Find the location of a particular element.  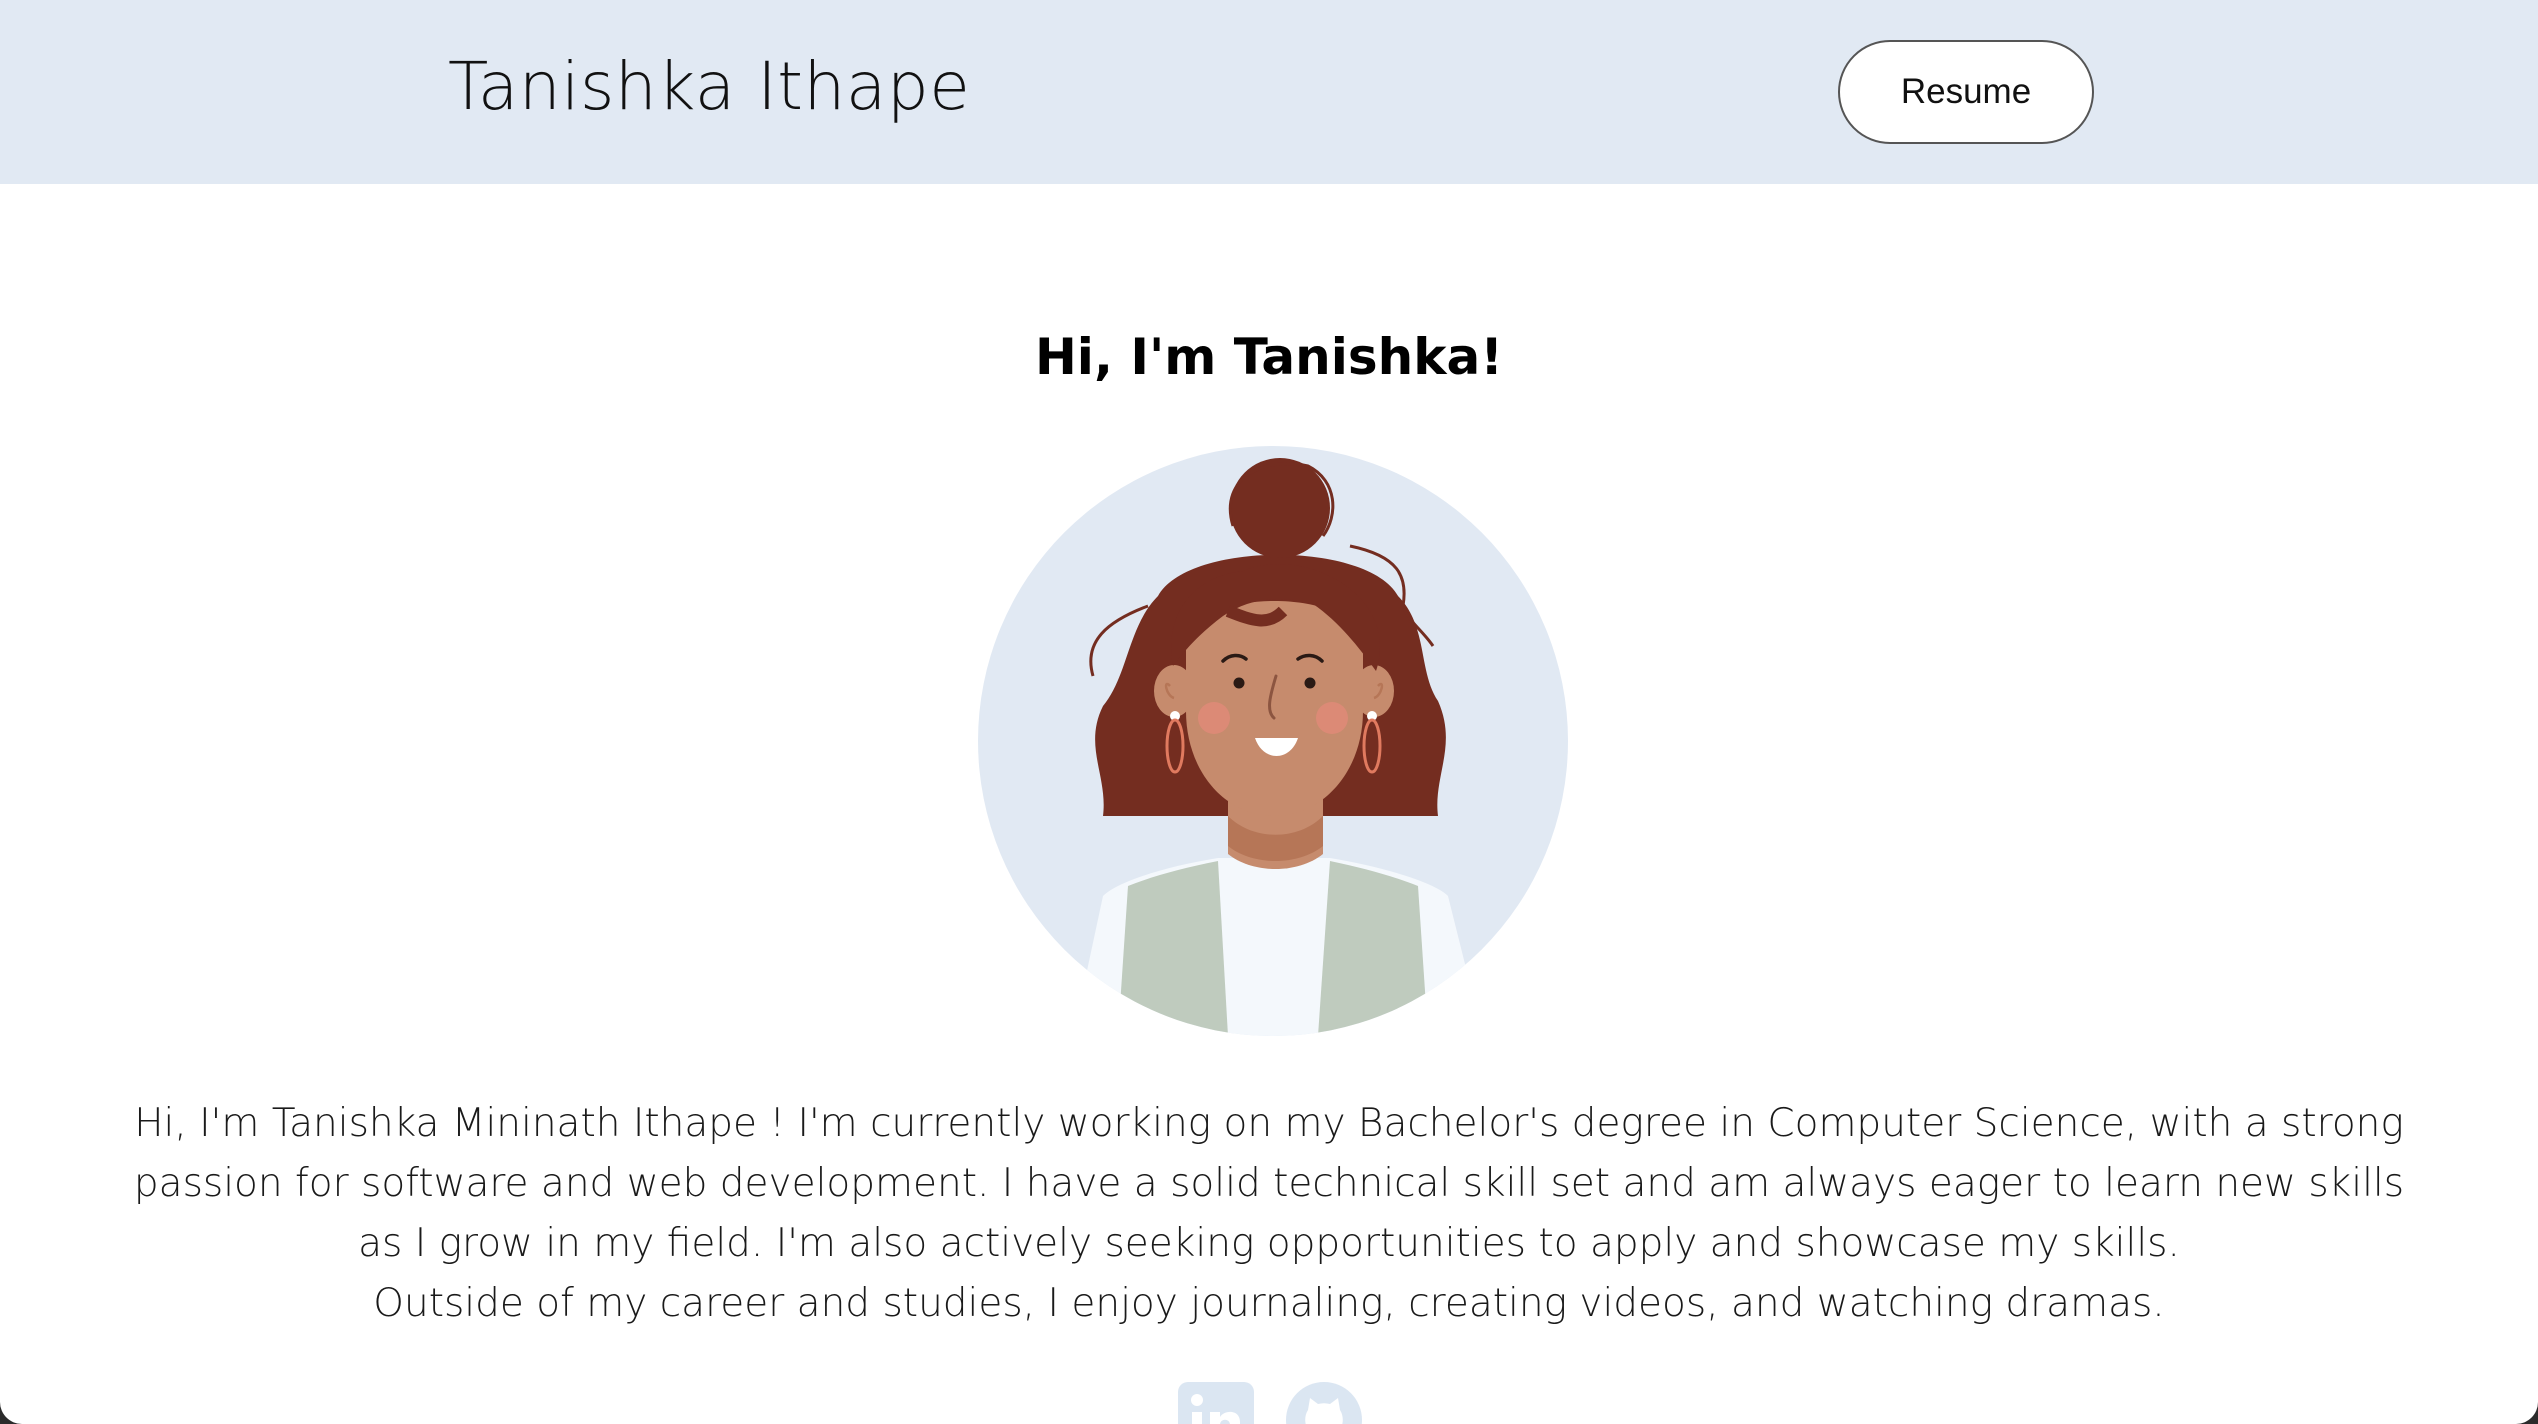

navbar: Tanishka Ithape Resume is located at coordinates (1269, 92).